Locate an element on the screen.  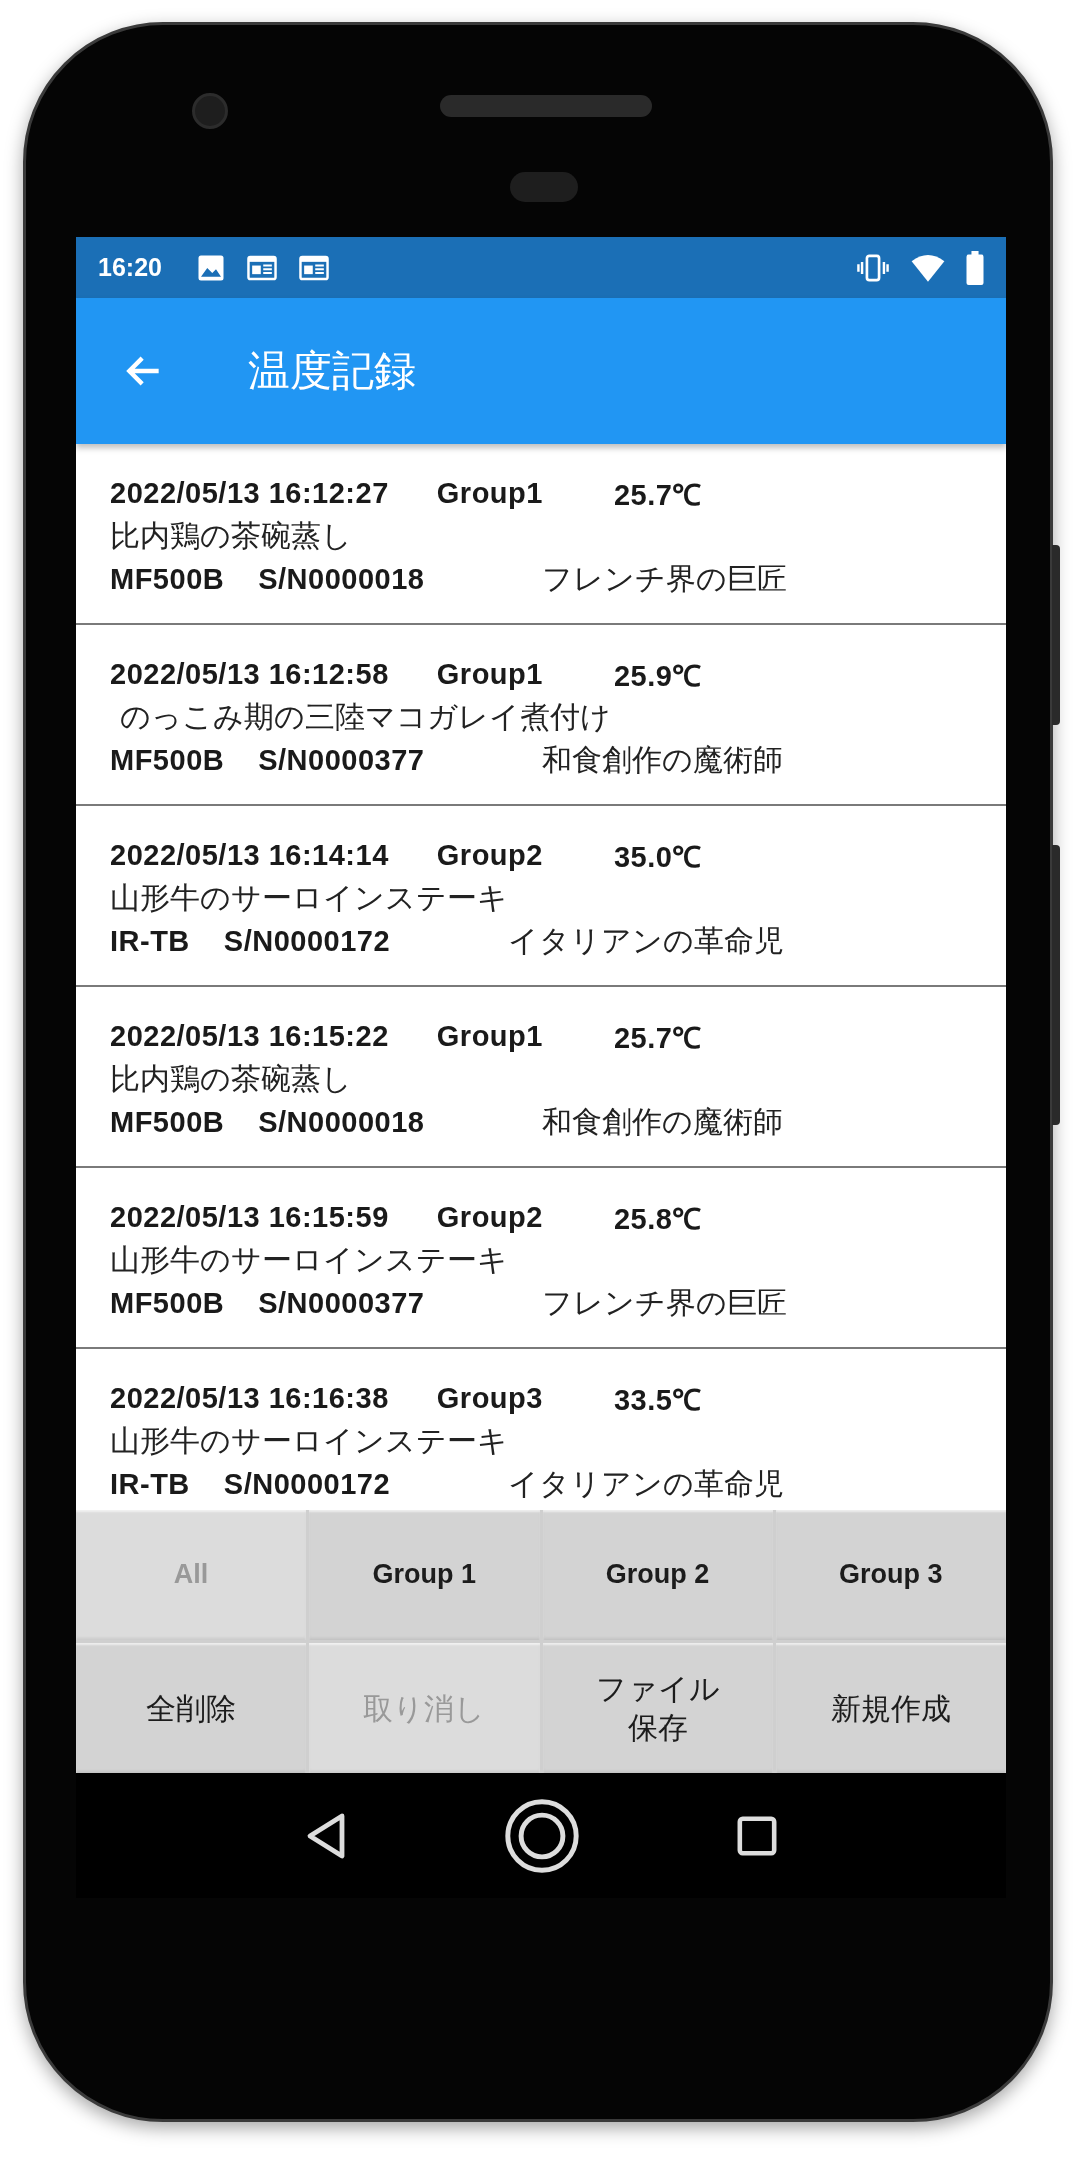
record-datetime: 2022/05/13 16:14:14 is located at coordinates (249, 855).